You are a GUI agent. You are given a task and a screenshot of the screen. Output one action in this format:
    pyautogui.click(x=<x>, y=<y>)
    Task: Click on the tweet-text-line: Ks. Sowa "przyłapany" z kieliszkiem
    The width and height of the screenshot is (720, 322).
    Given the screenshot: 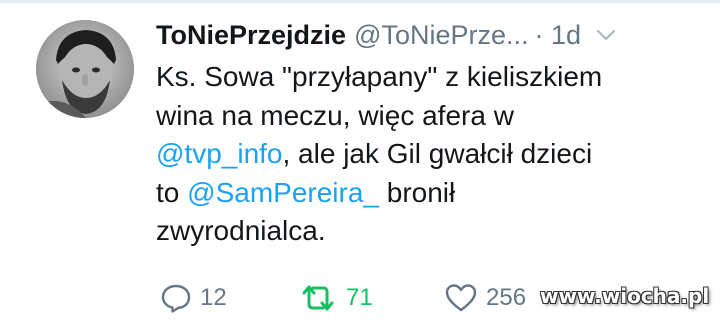 What is the action you would take?
    pyautogui.click(x=436, y=77)
    